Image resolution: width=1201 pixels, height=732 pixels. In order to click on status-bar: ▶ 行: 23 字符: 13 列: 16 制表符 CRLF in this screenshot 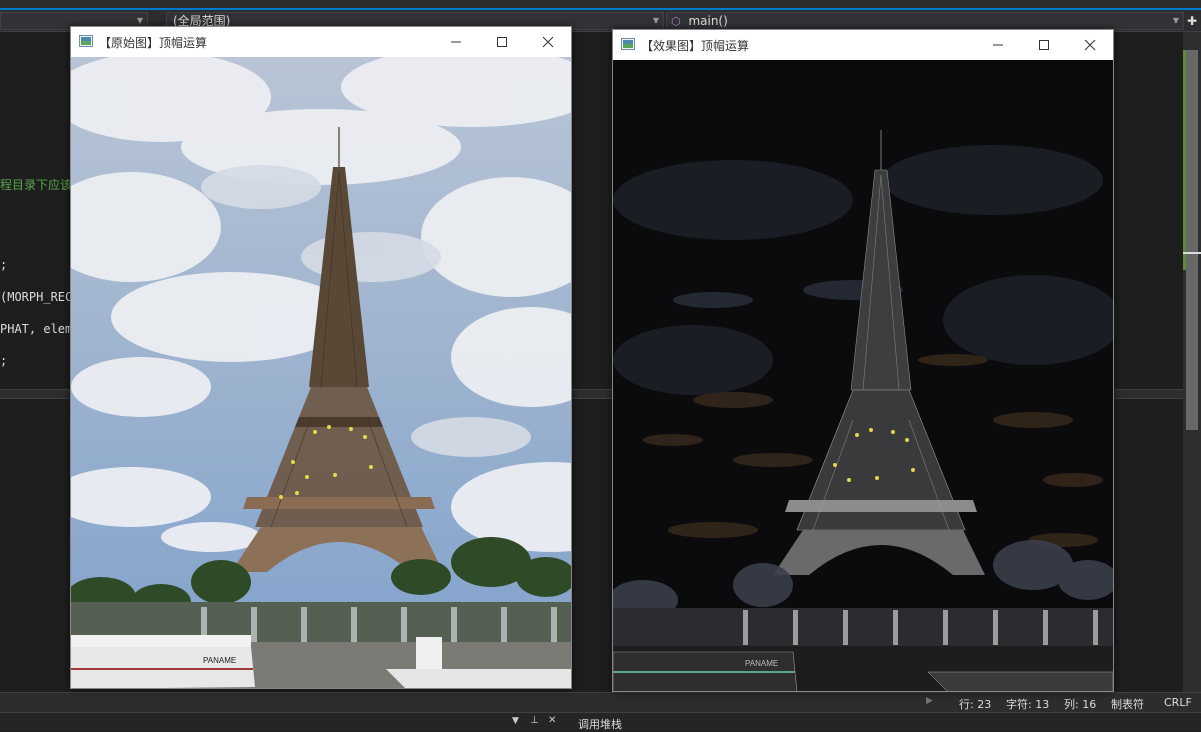, I will do `click(600, 702)`.